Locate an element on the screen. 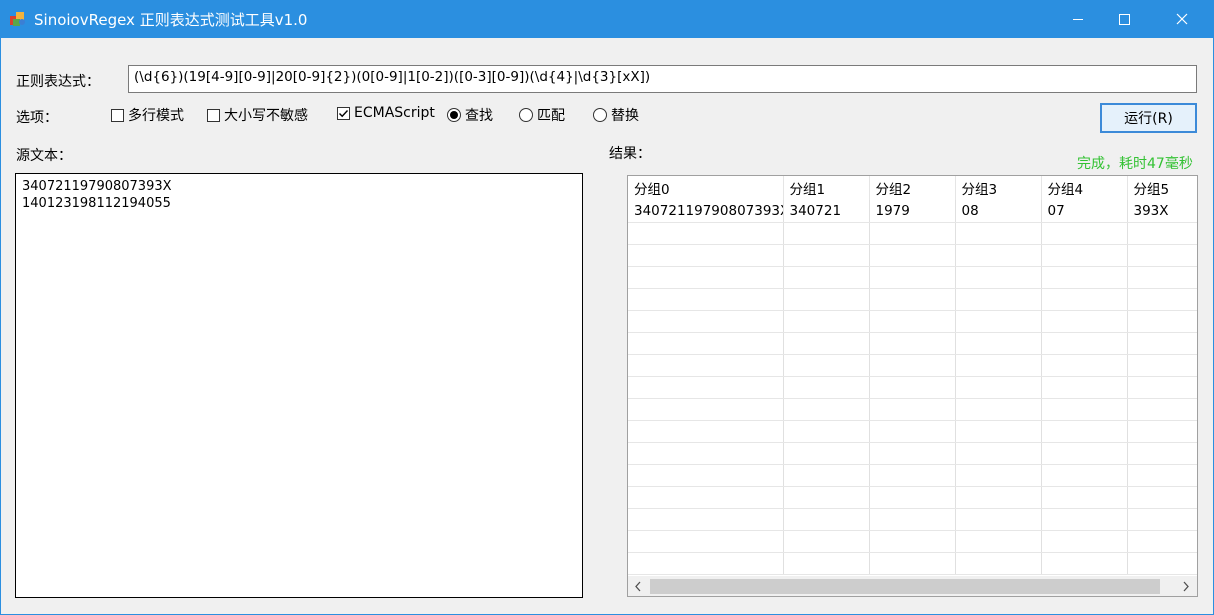  close-button is located at coordinates (1182, 19).